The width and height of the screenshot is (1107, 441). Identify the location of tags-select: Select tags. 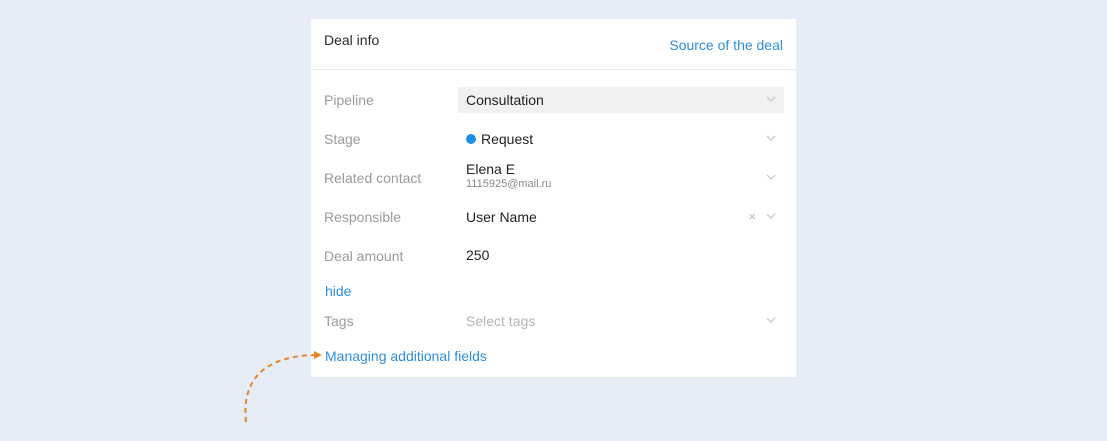
(621, 321).